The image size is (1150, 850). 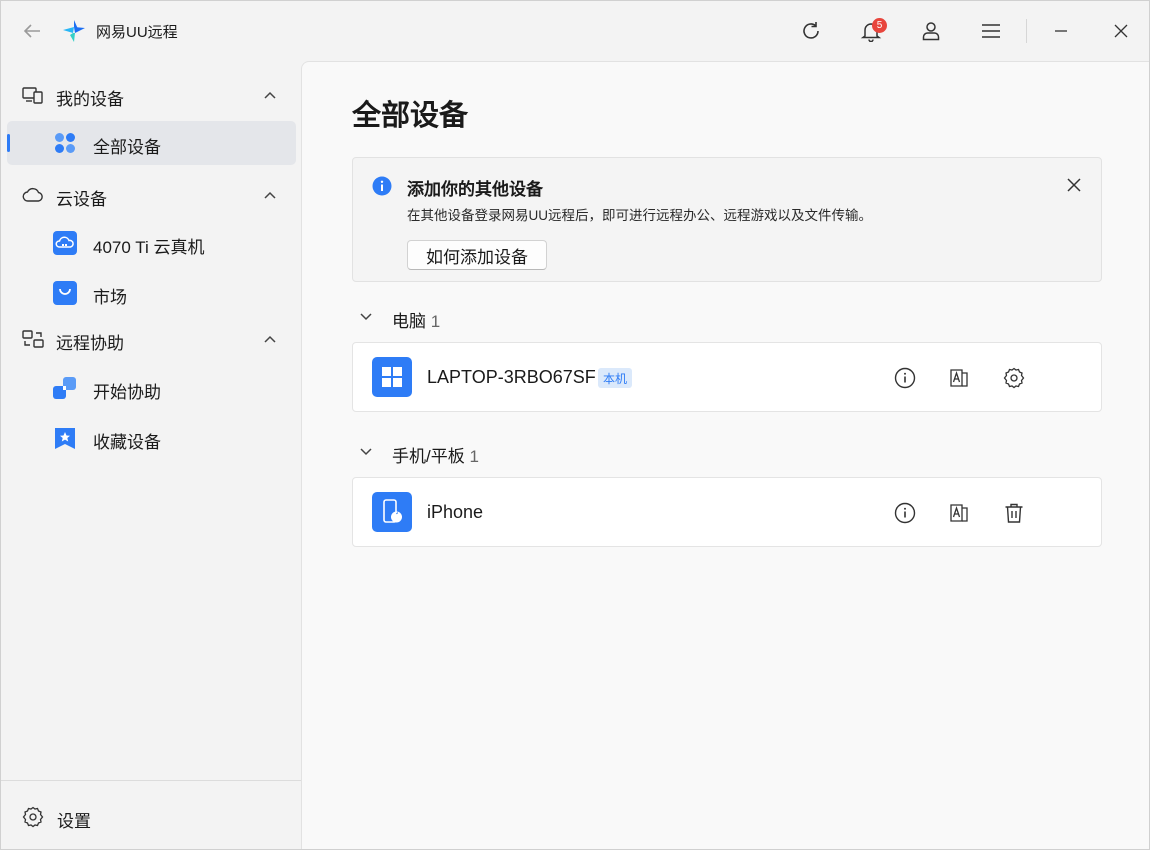 What do you see at coordinates (65, 438) in the screenshot?
I see `bookmark-star-icon` at bounding box center [65, 438].